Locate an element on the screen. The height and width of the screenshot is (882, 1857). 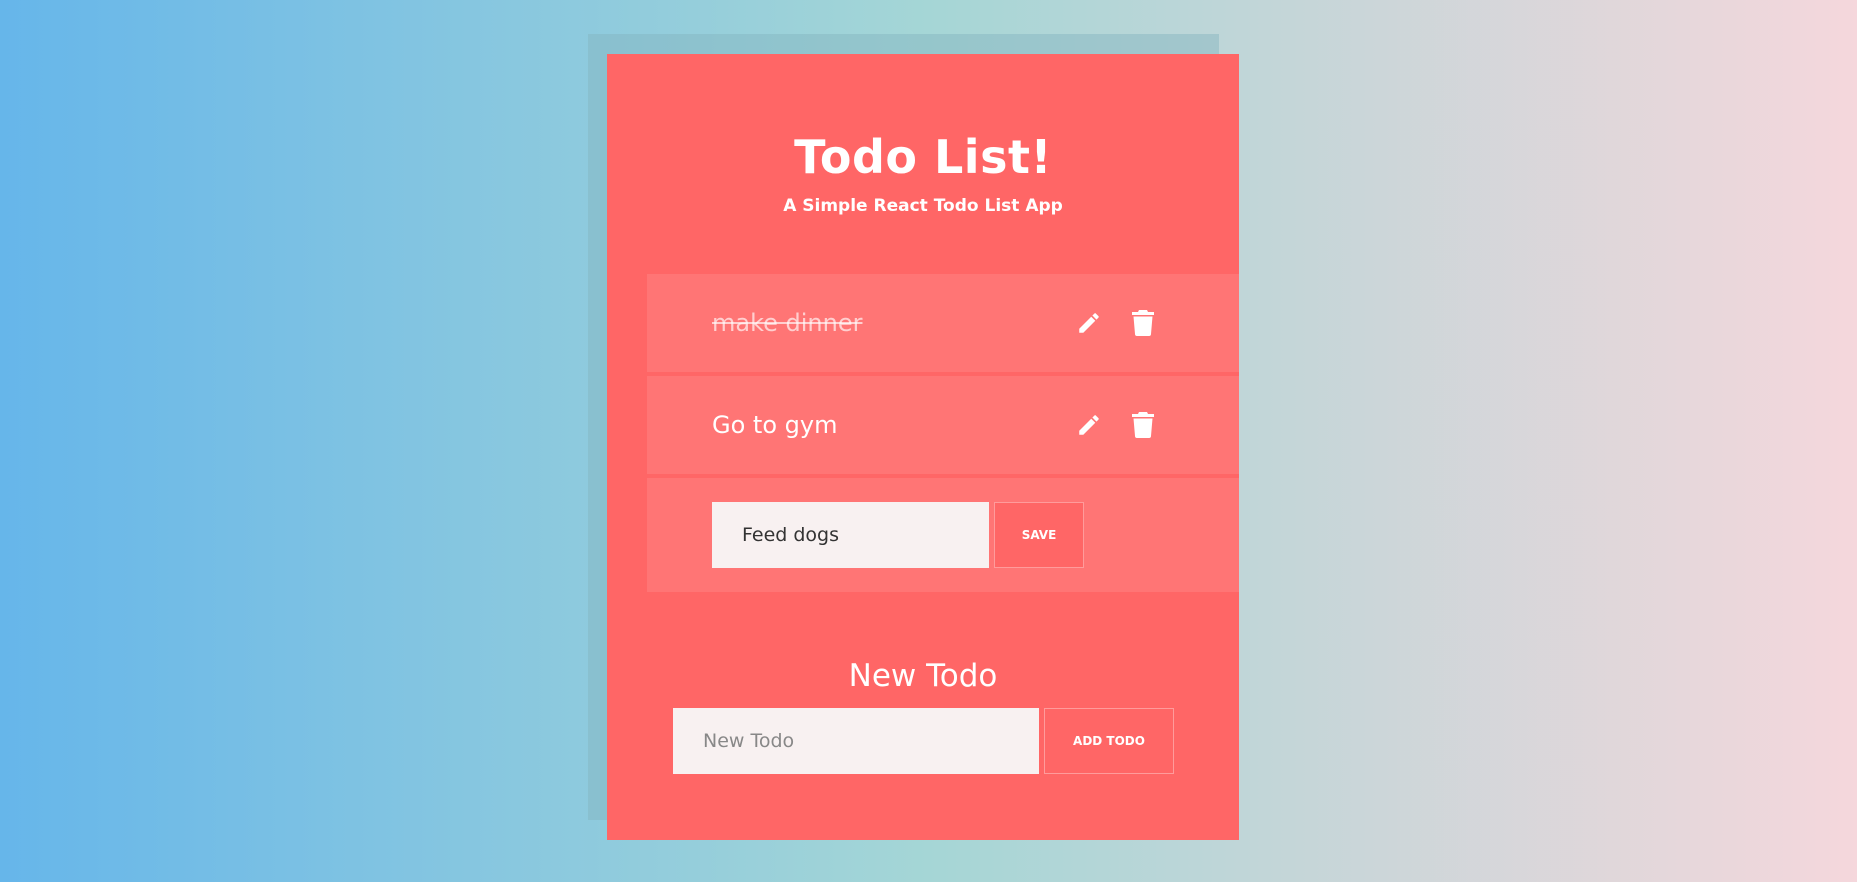
todo-item: make dinner is located at coordinates (943, 323).